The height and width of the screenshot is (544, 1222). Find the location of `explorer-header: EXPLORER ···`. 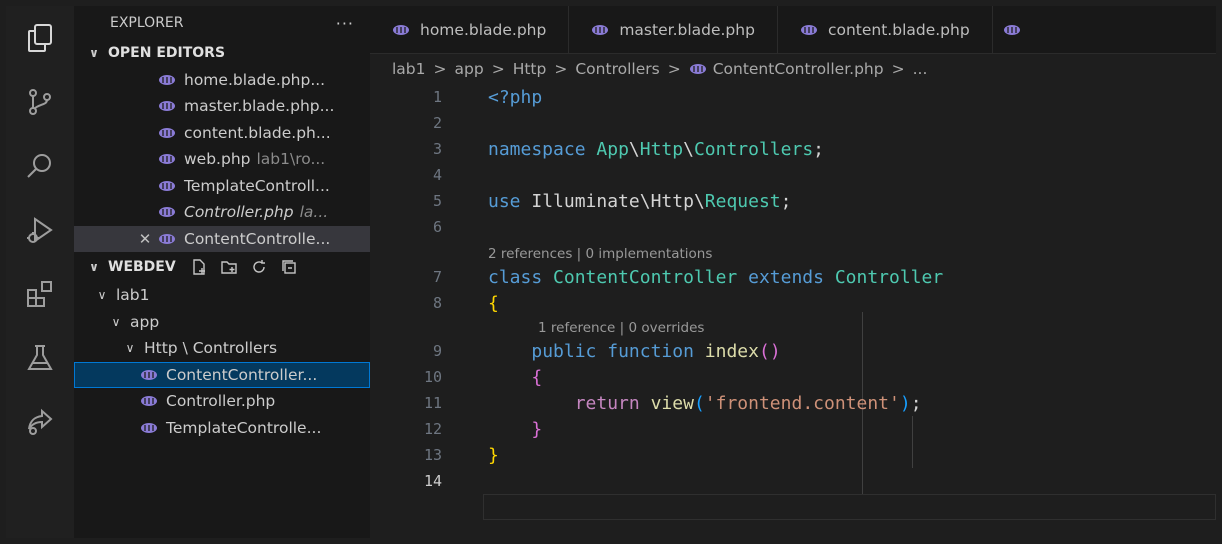

explorer-header: EXPLORER ··· is located at coordinates (222, 23).